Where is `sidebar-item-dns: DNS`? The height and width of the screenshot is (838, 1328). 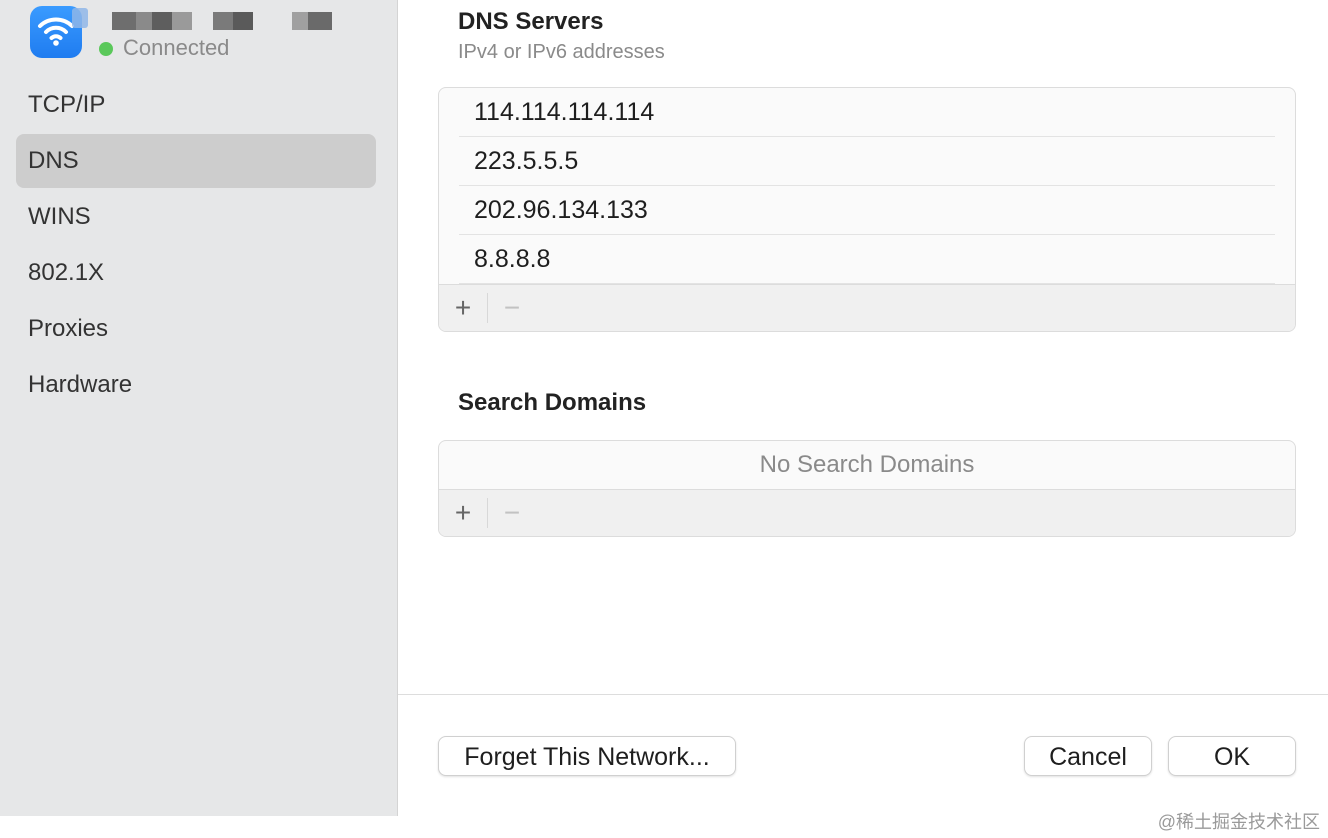 sidebar-item-dns: DNS is located at coordinates (196, 161).